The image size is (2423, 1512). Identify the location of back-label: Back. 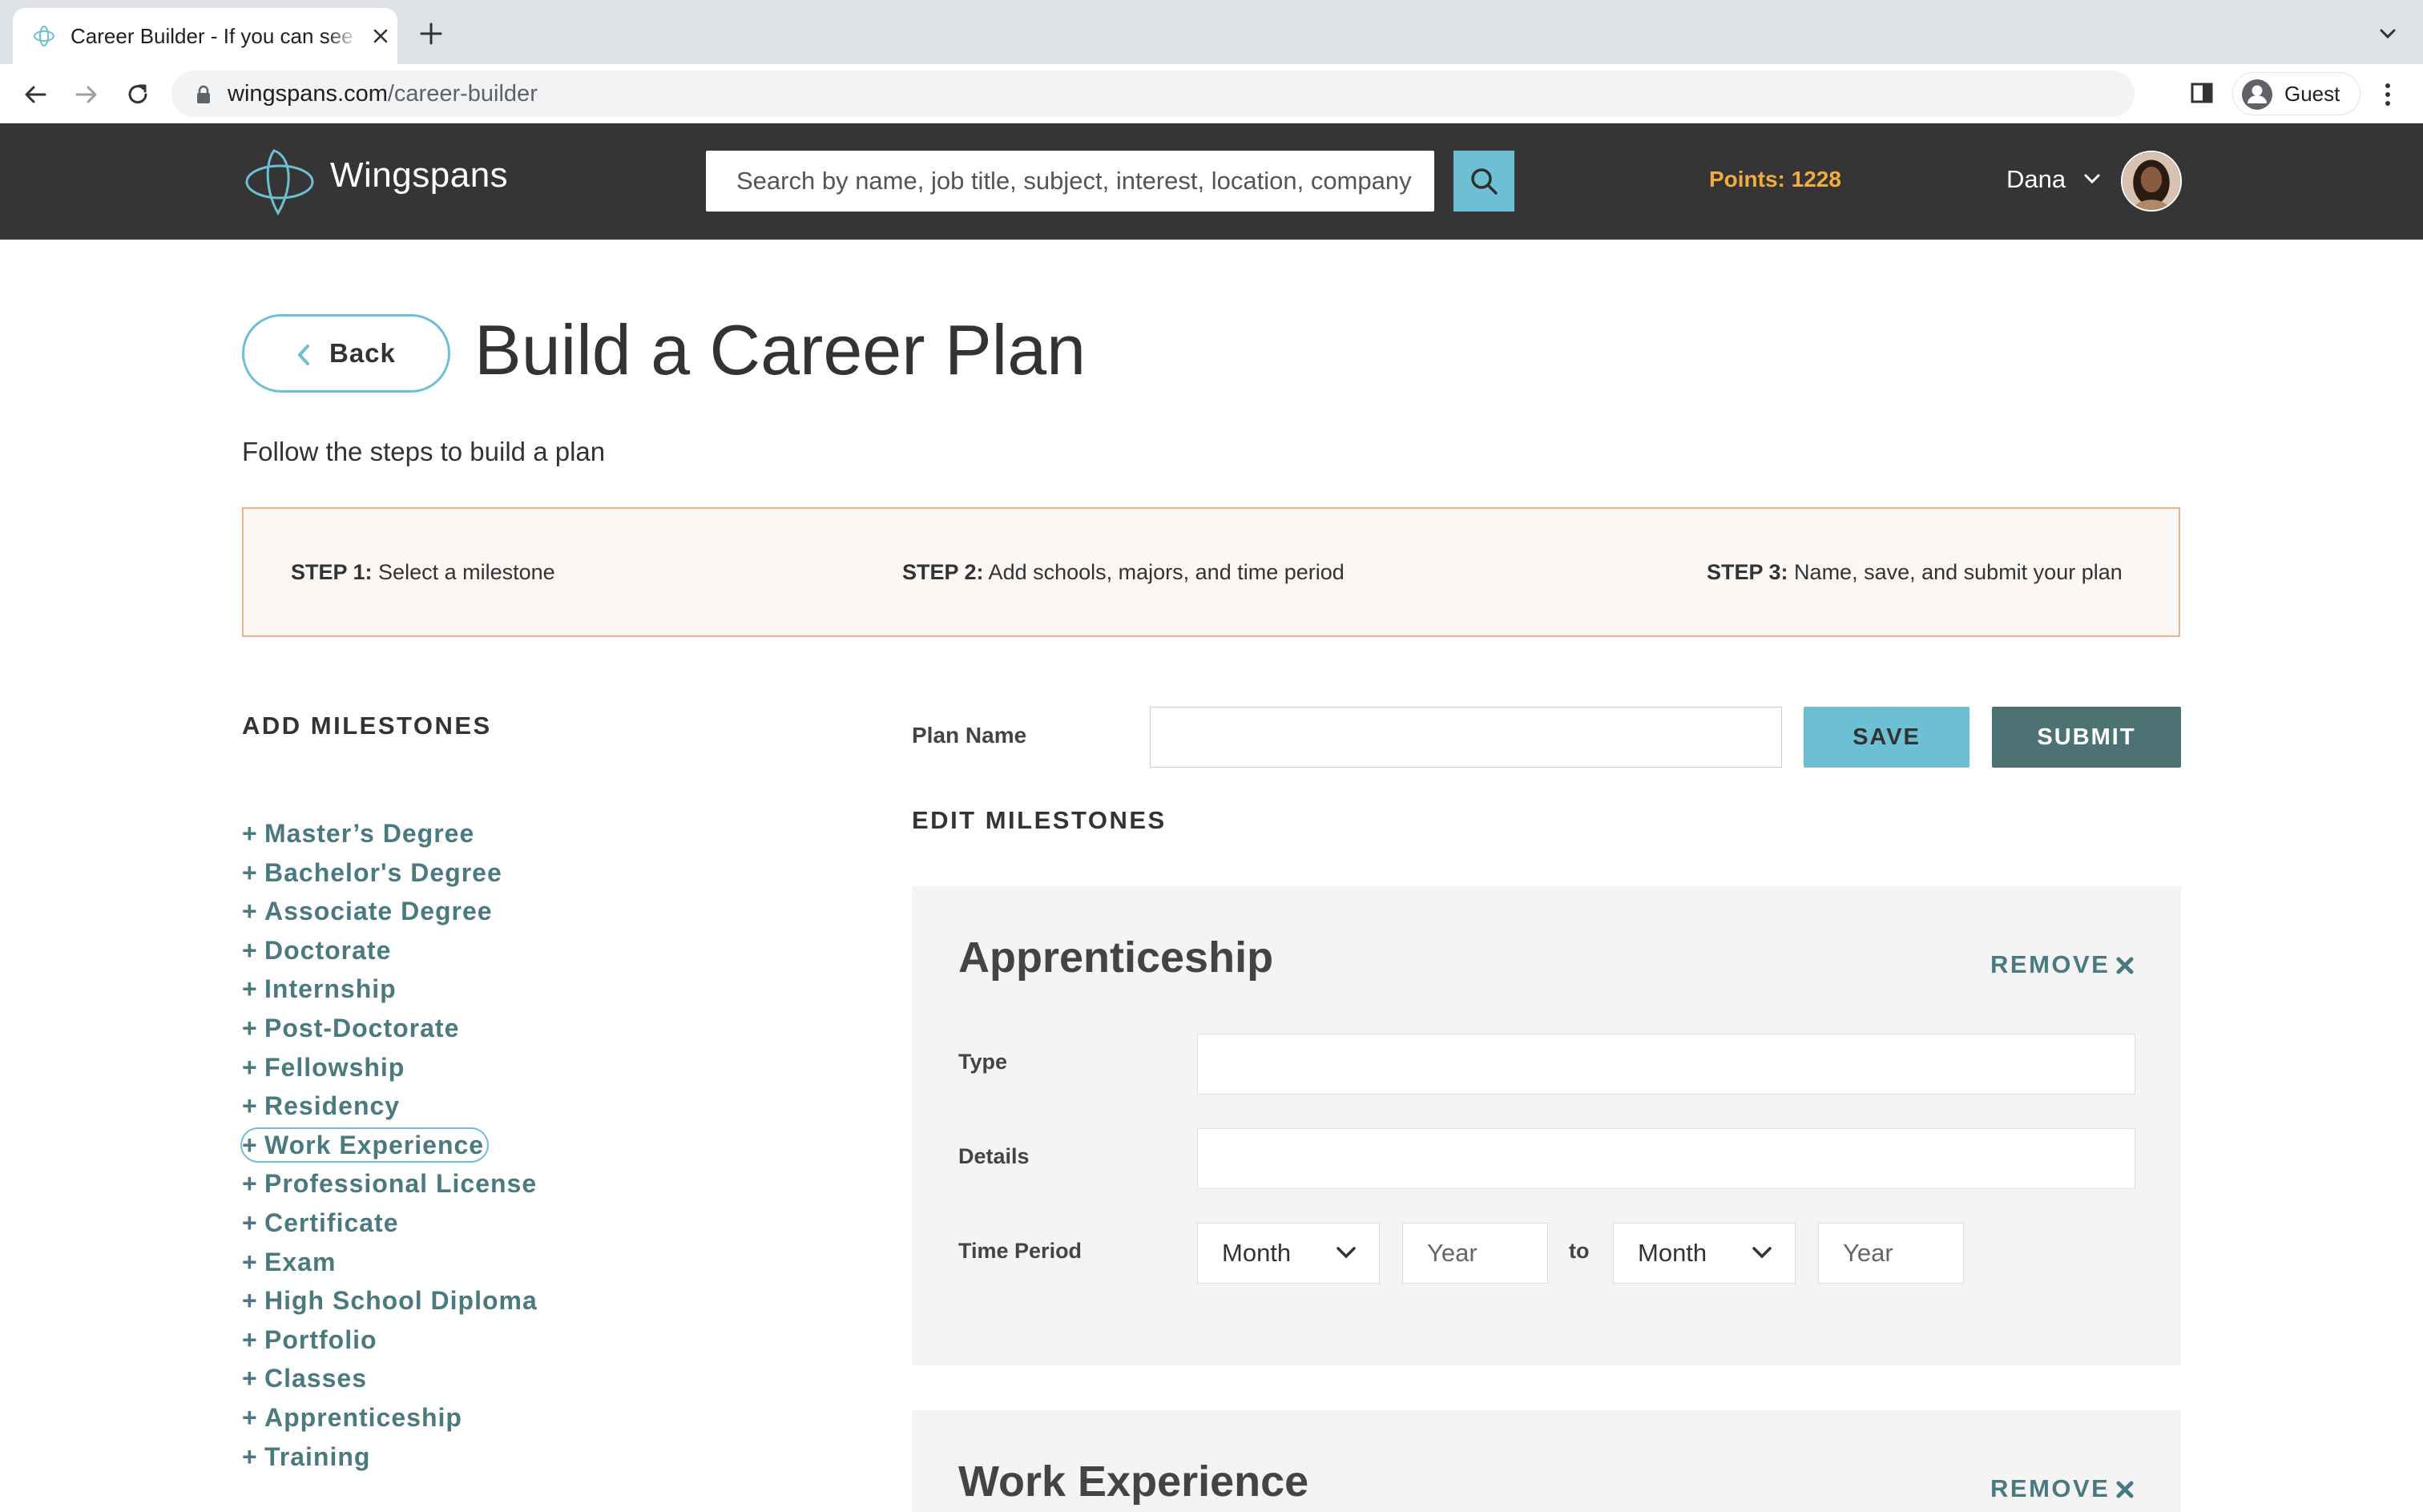
(362, 353).